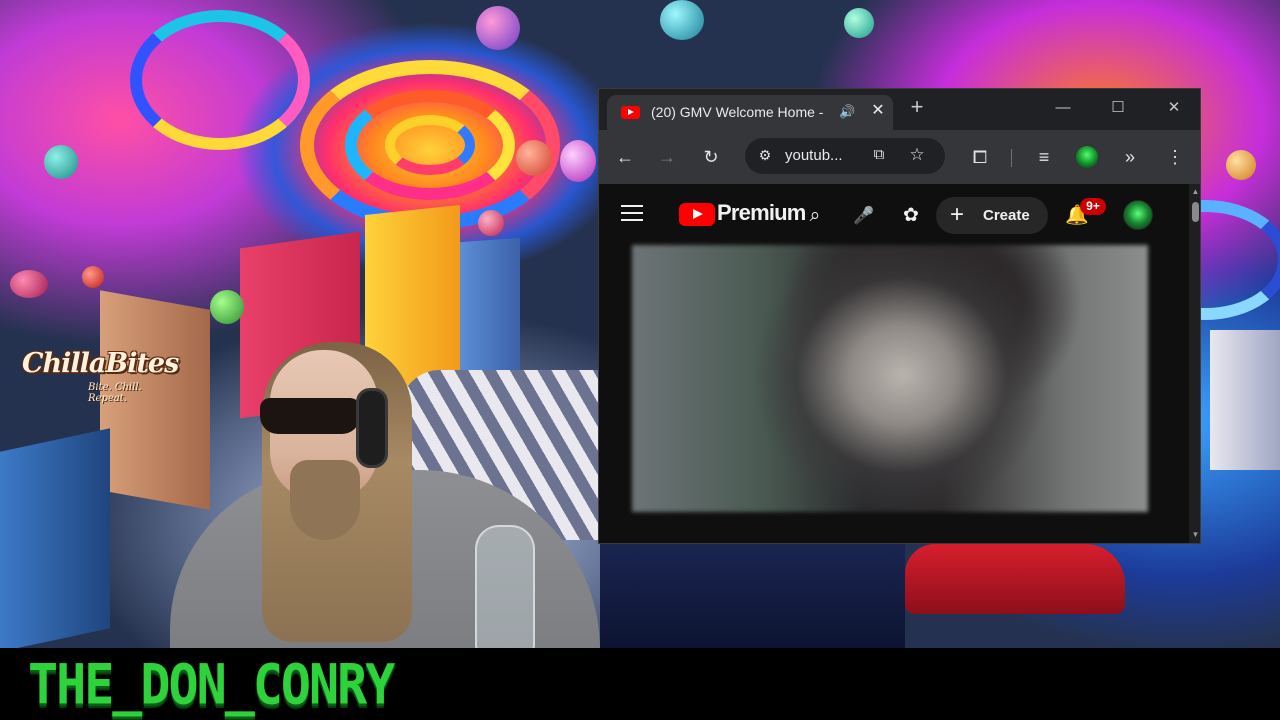 The image size is (1280, 720). What do you see at coordinates (630, 112) in the screenshot?
I see `youtube-favicon-icon` at bounding box center [630, 112].